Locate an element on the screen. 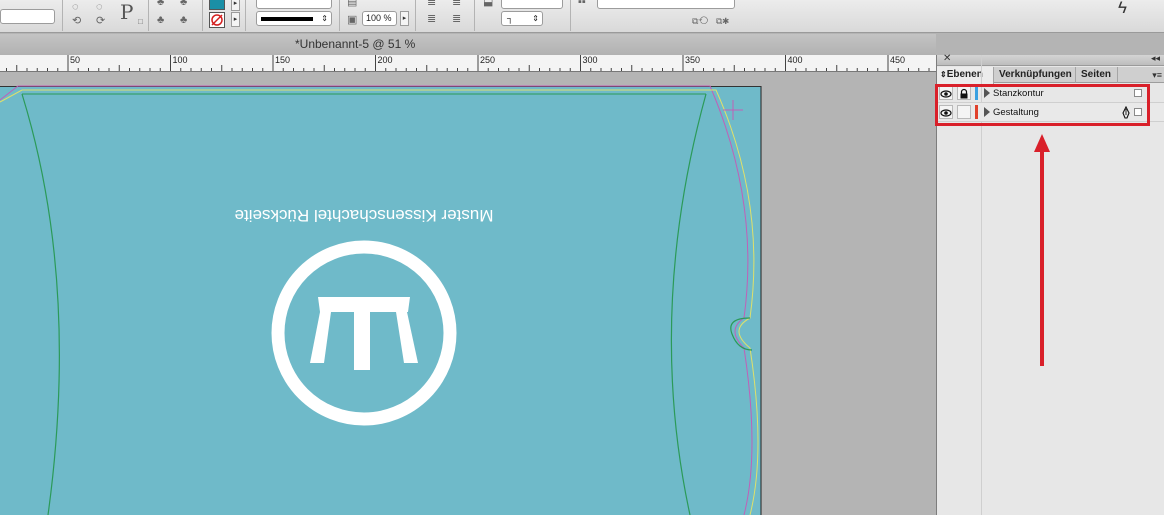  ruler-label: 150 is located at coordinates (282, 60).